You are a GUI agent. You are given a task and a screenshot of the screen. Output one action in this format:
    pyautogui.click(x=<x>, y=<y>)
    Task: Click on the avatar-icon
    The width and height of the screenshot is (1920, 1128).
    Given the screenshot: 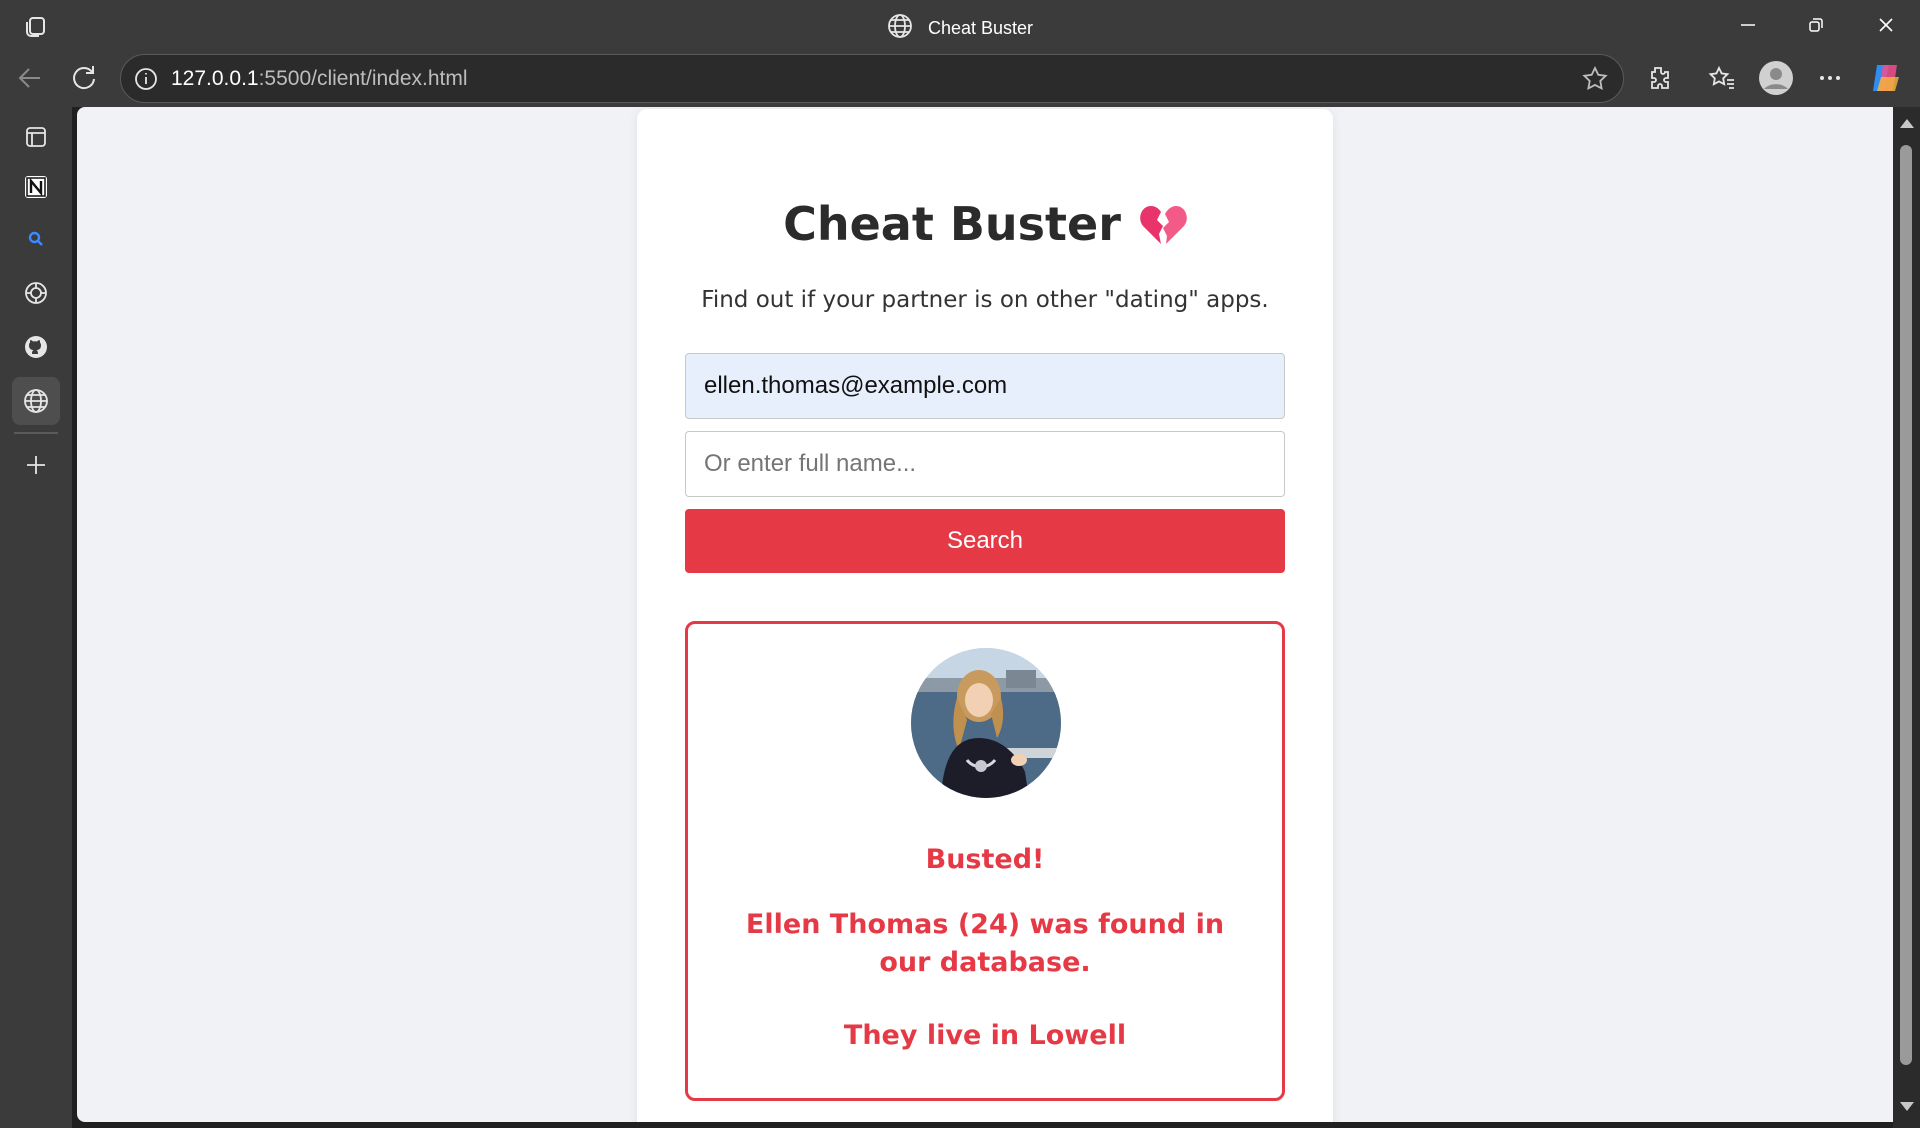 What is the action you would take?
    pyautogui.click(x=1776, y=78)
    